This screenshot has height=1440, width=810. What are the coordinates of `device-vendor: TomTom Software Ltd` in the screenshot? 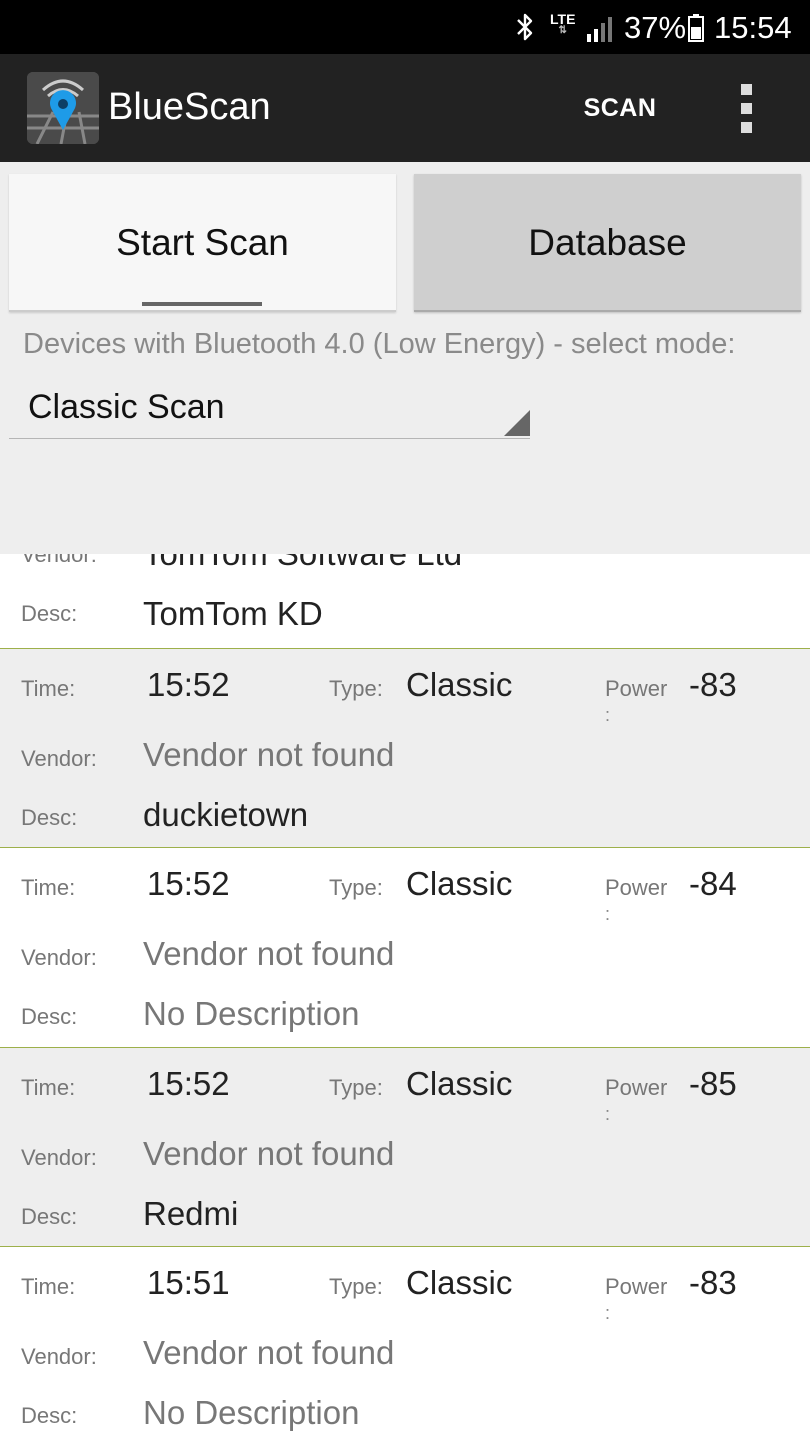 It's located at (302, 564).